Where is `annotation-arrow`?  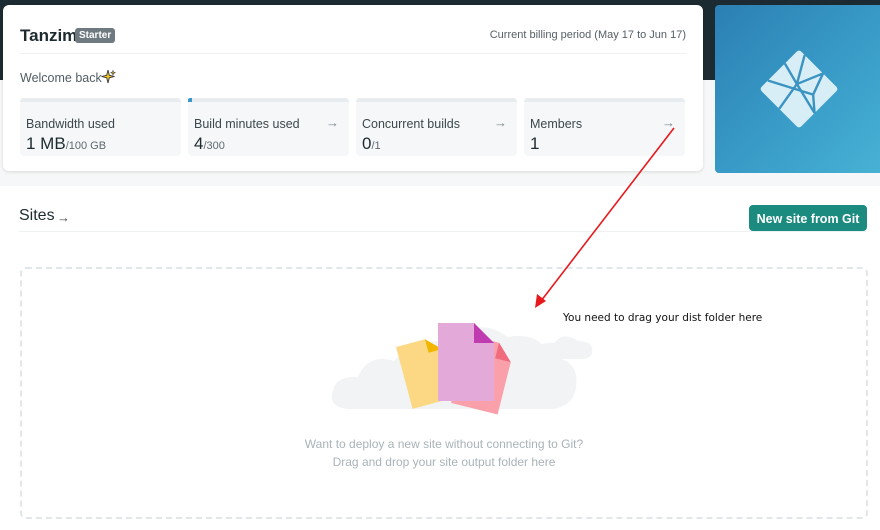 annotation-arrow is located at coordinates (605, 217).